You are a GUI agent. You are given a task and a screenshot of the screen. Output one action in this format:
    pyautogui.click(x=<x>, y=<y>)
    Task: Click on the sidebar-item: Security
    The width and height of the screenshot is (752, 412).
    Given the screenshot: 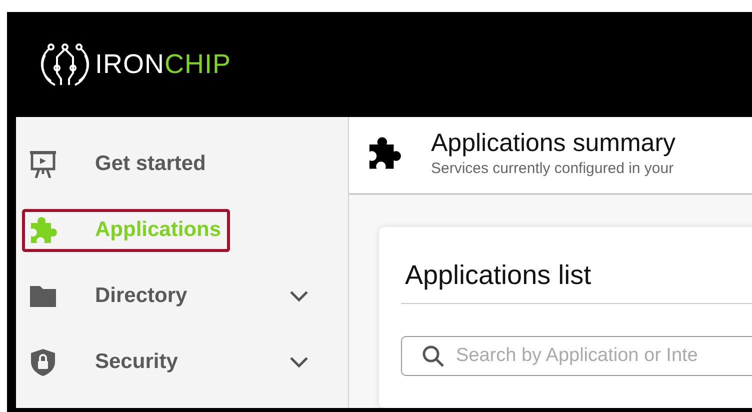 What is the action you would take?
    pyautogui.click(x=104, y=362)
    